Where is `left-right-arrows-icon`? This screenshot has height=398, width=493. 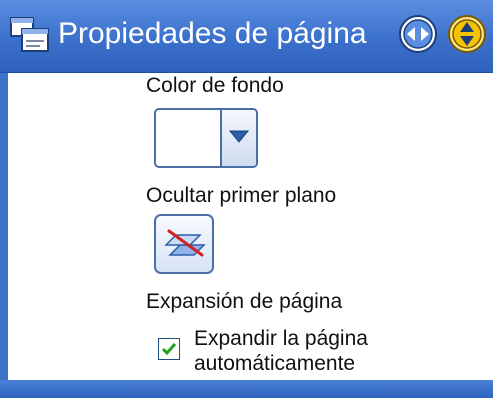
left-right-arrows-icon is located at coordinates (418, 34).